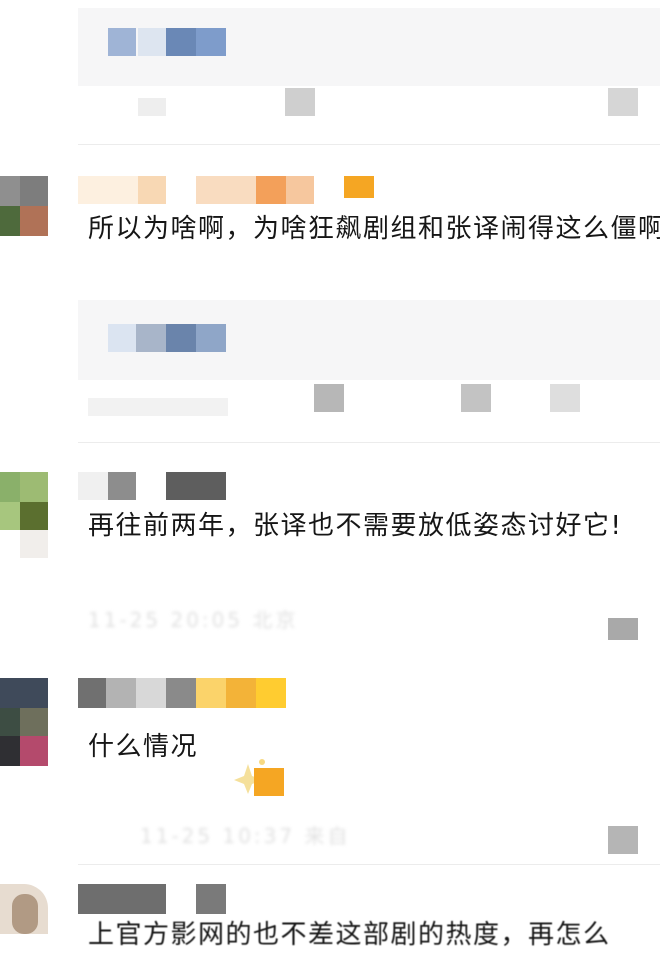 The height and width of the screenshot is (956, 660). What do you see at coordinates (193, 620) in the screenshot?
I see `comment-meta: 11-25 20:05 北京` at bounding box center [193, 620].